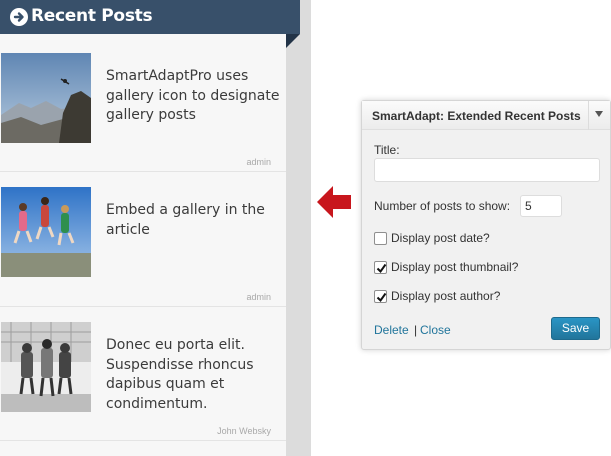 This screenshot has height=456, width=611. Describe the element at coordinates (244, 431) in the screenshot. I see `post-author: John Websky` at that location.